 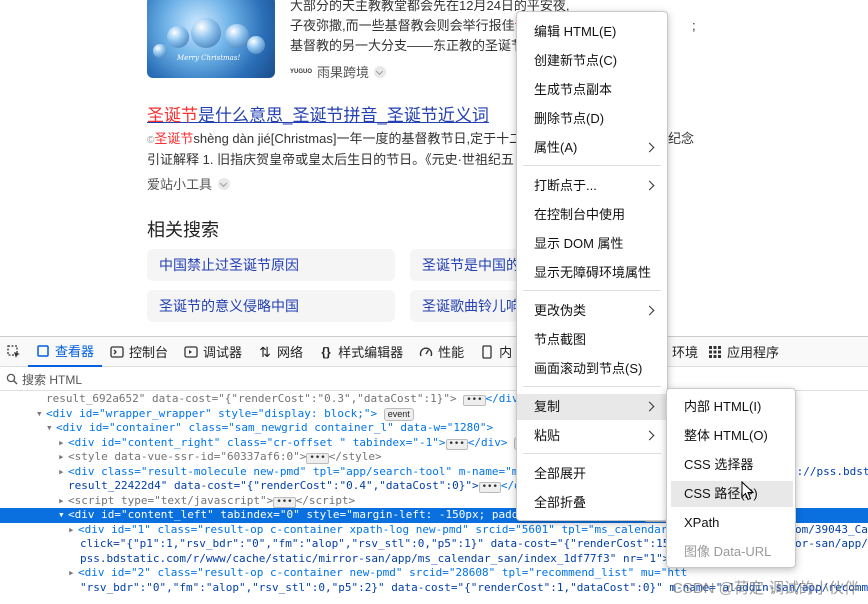 I want to click on menu-item-create-node: 创建新节点(C), so click(x=592, y=61).